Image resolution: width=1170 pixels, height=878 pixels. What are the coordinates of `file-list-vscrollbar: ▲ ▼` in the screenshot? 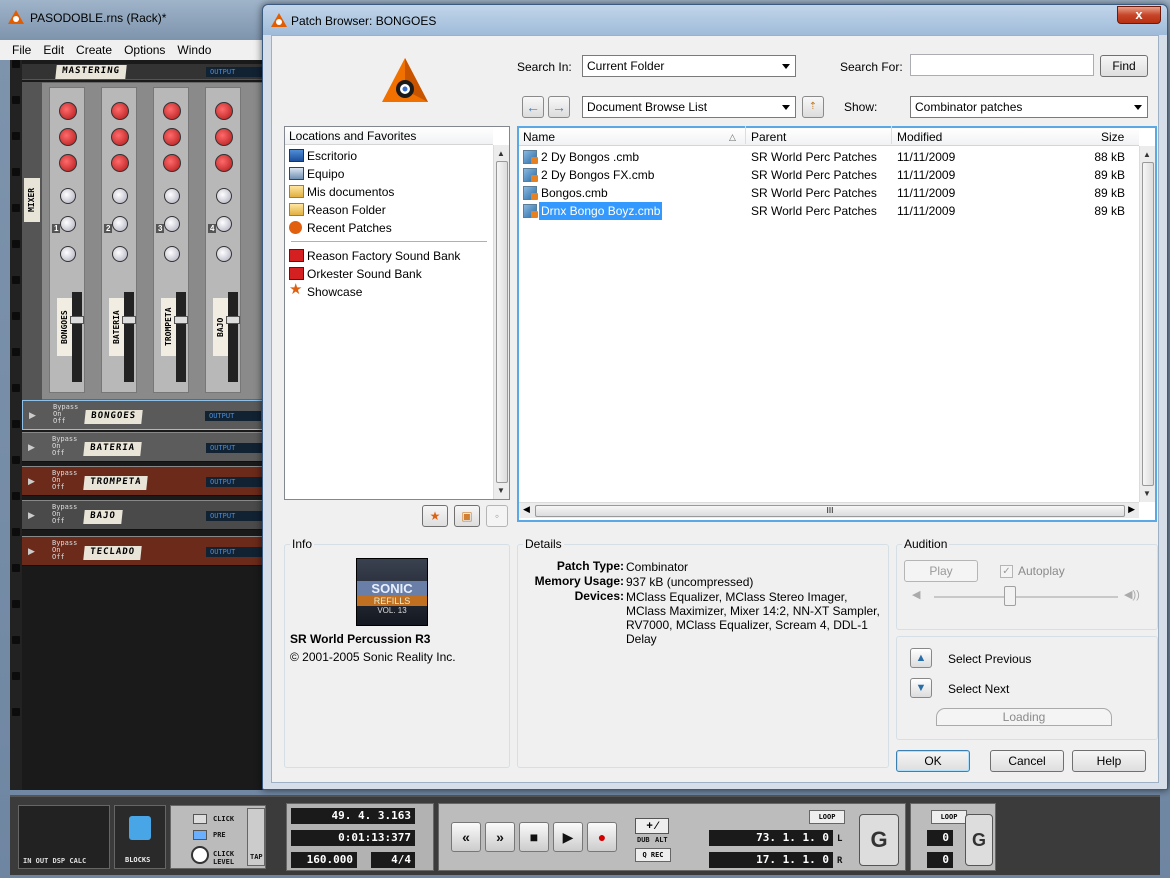 It's located at (1147, 324).